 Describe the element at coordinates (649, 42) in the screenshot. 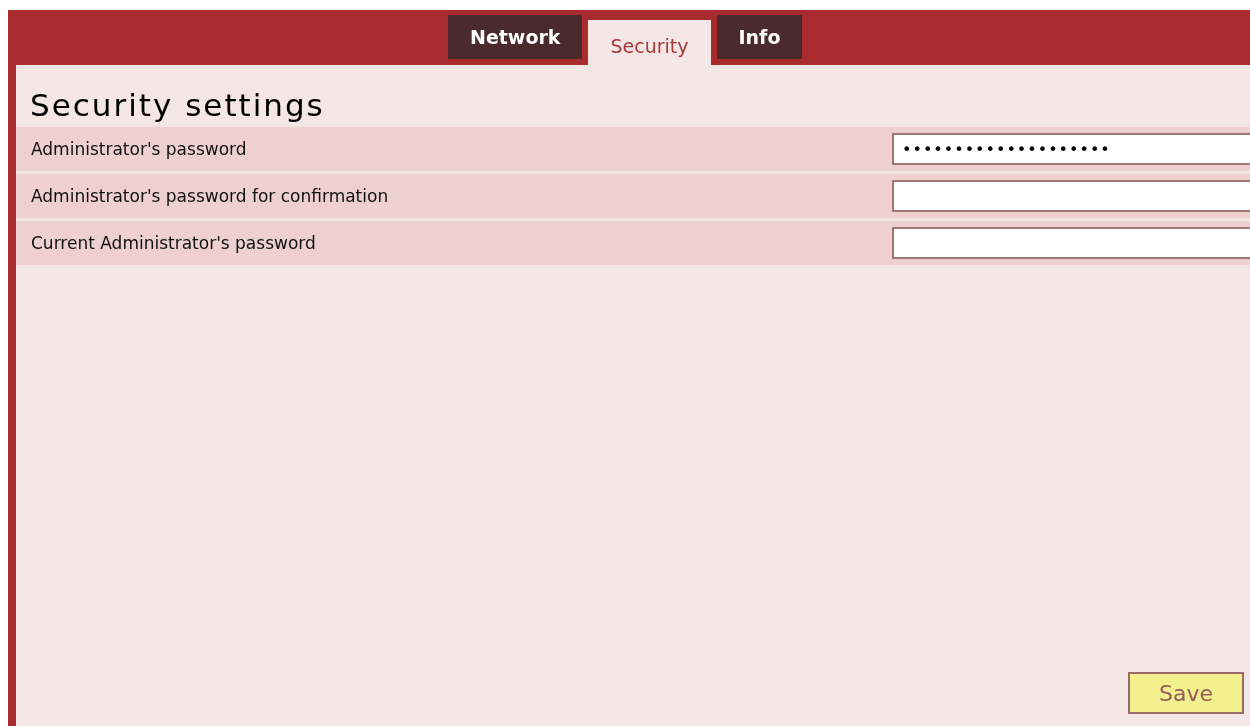

I see `tab: Security` at that location.